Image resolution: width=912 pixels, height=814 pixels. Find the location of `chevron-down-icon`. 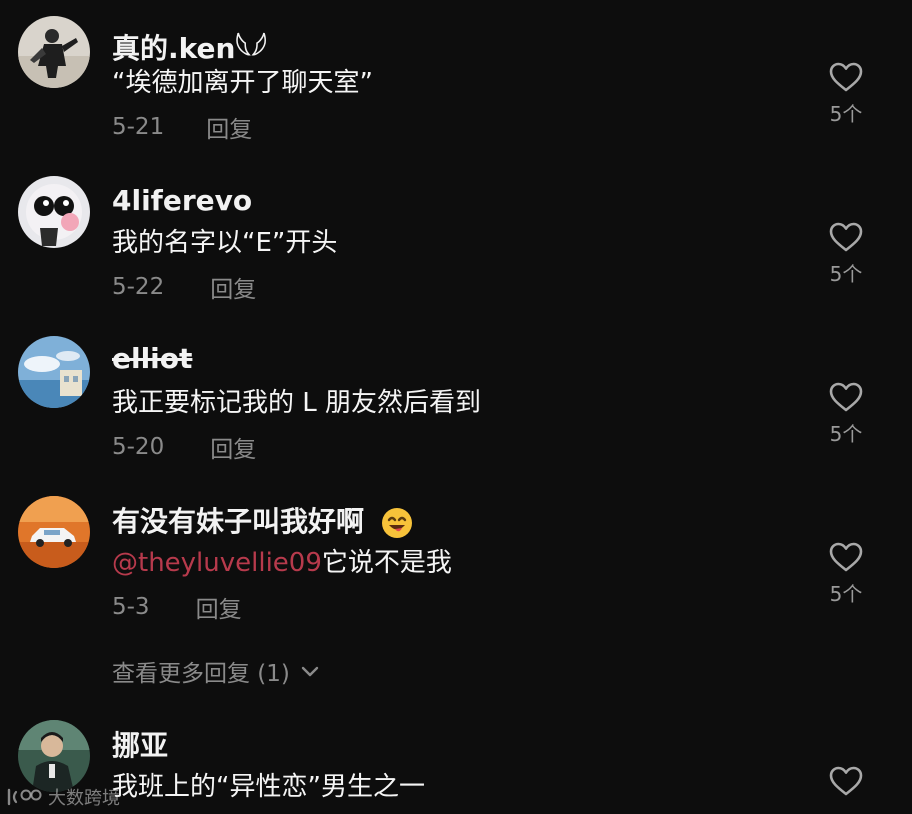

chevron-down-icon is located at coordinates (310, 671).